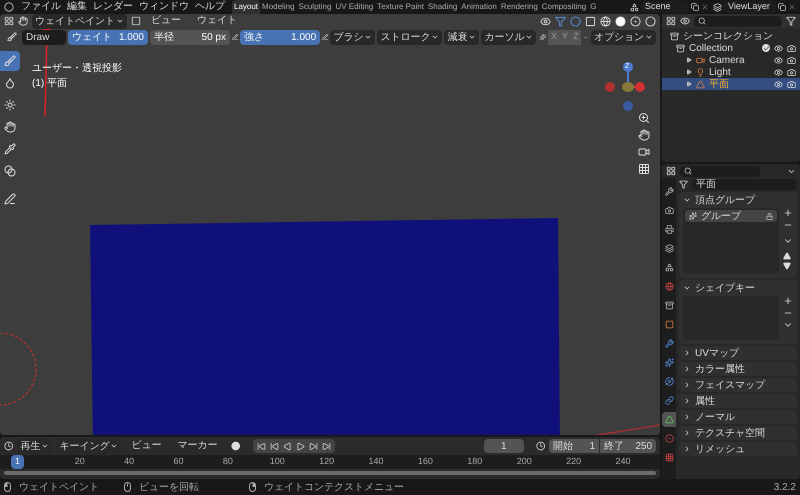  What do you see at coordinates (246, 7) in the screenshot?
I see `workspace-tab: Layout` at bounding box center [246, 7].